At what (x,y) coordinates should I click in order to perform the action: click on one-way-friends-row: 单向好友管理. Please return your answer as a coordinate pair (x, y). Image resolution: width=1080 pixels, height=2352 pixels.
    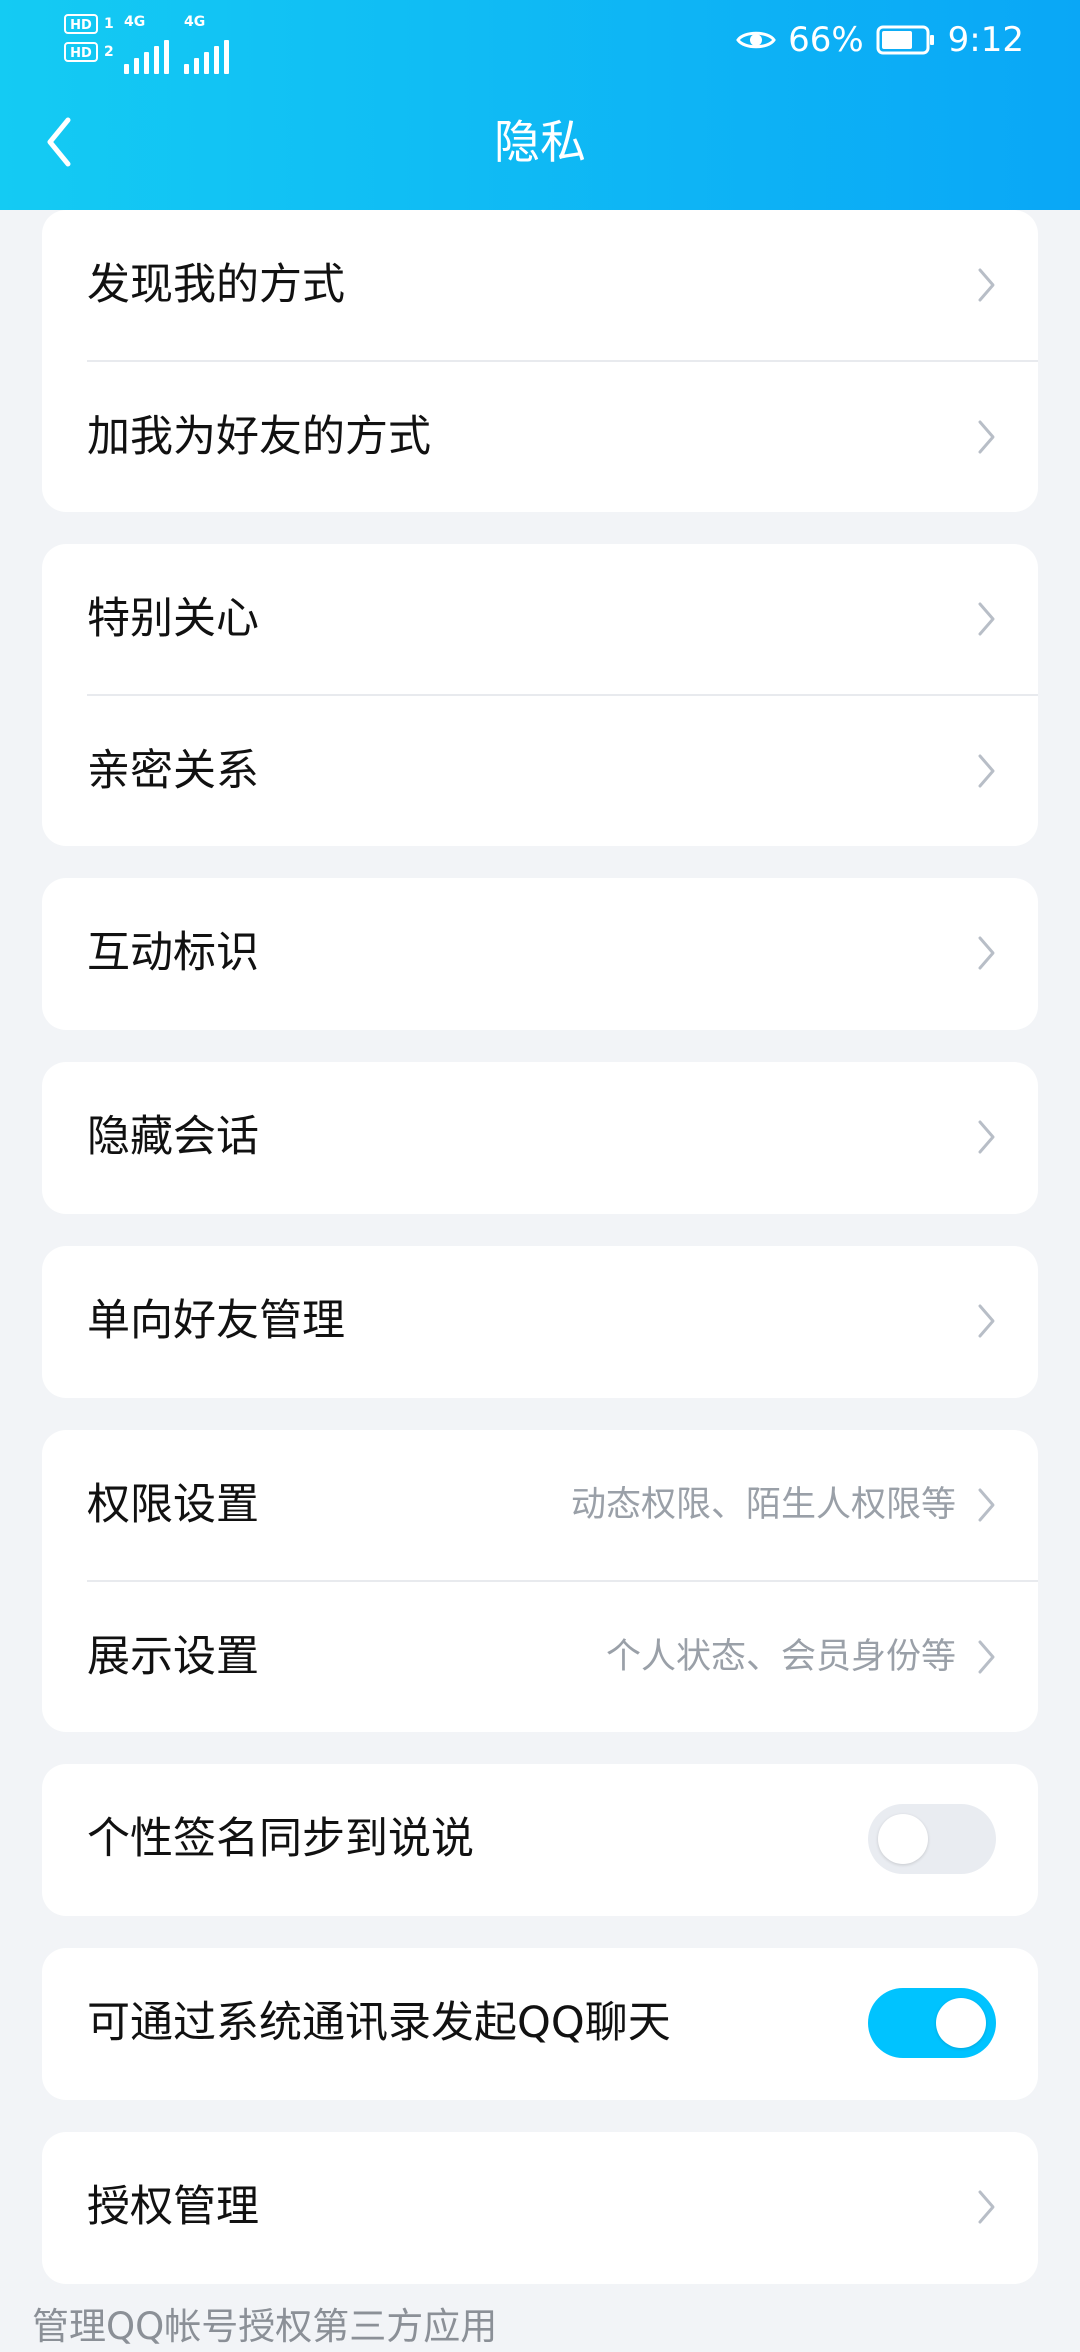
    Looking at the image, I should click on (540, 1321).